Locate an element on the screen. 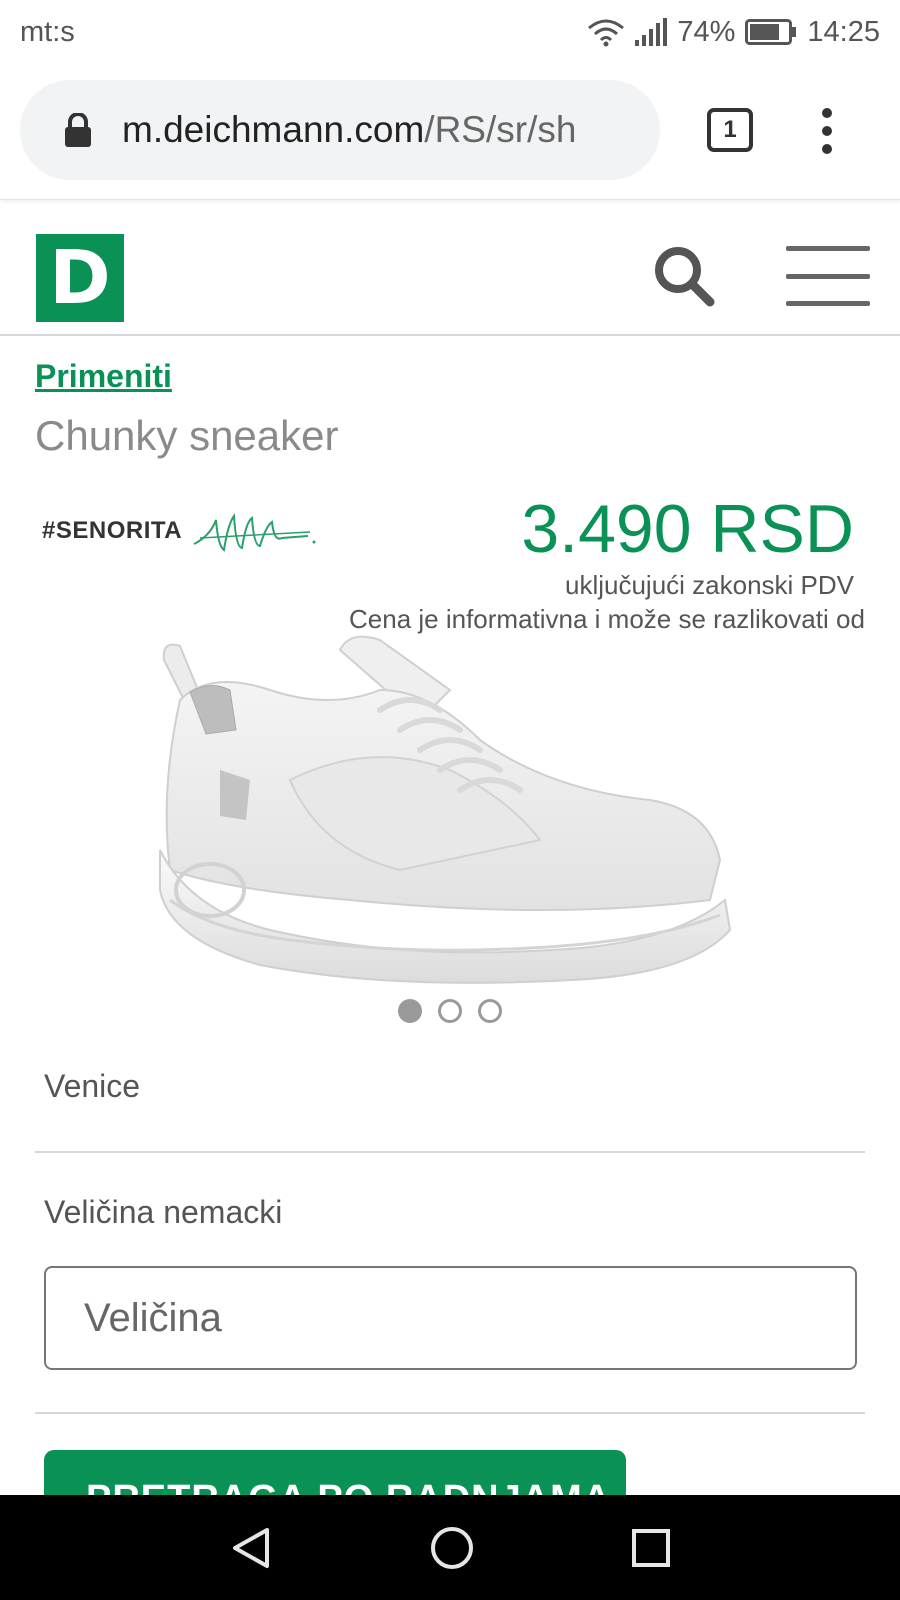  signature-icon is located at coordinates (254, 532).